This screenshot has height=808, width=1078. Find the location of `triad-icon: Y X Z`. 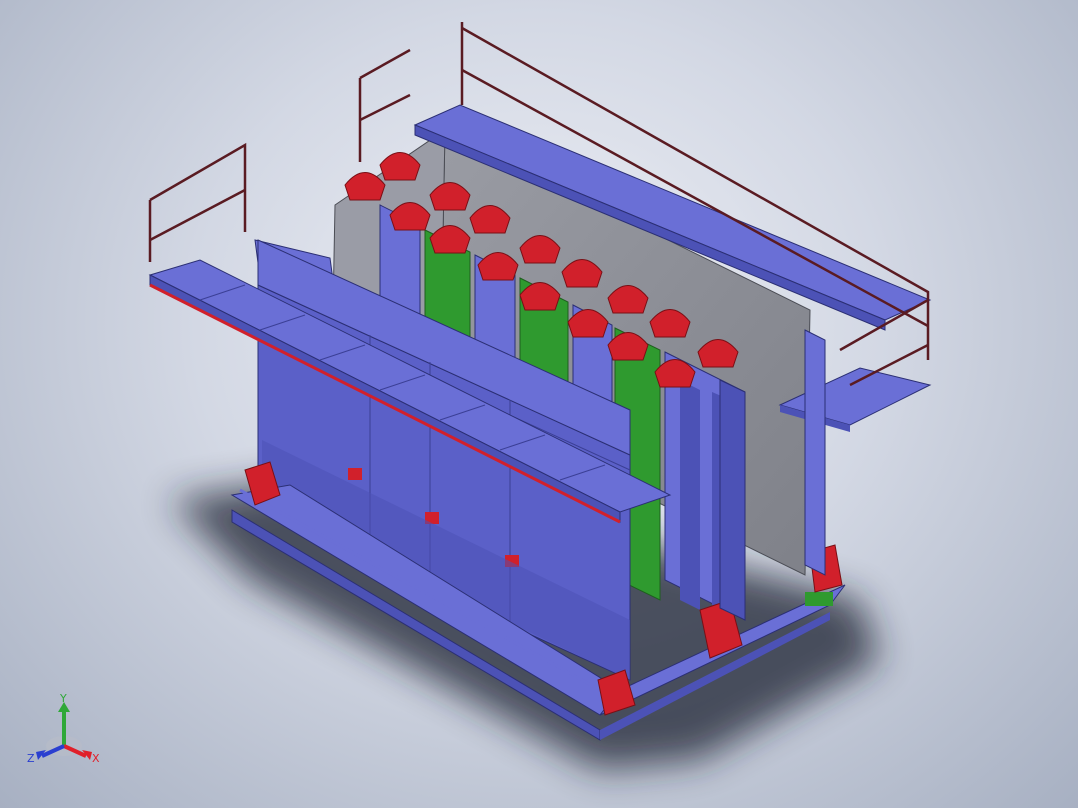

triad-icon: Y X Z is located at coordinates (63, 729).